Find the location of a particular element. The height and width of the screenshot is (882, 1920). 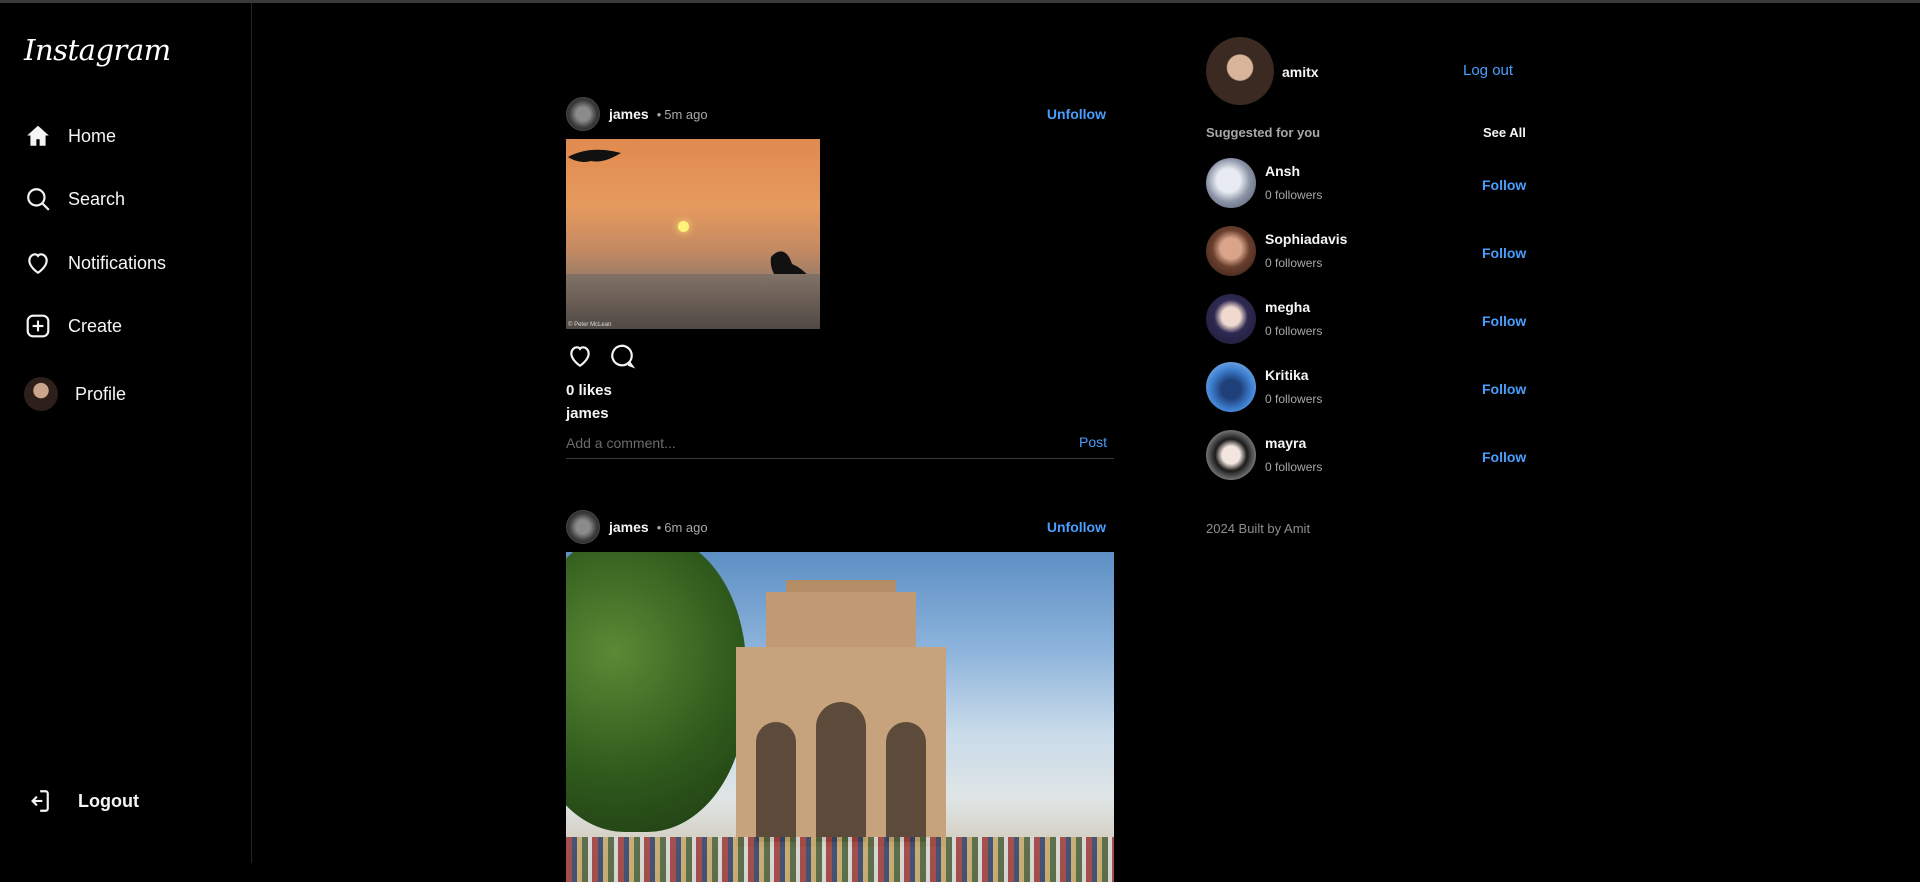

sidebar-item-profile: Profile is located at coordinates (75, 394).